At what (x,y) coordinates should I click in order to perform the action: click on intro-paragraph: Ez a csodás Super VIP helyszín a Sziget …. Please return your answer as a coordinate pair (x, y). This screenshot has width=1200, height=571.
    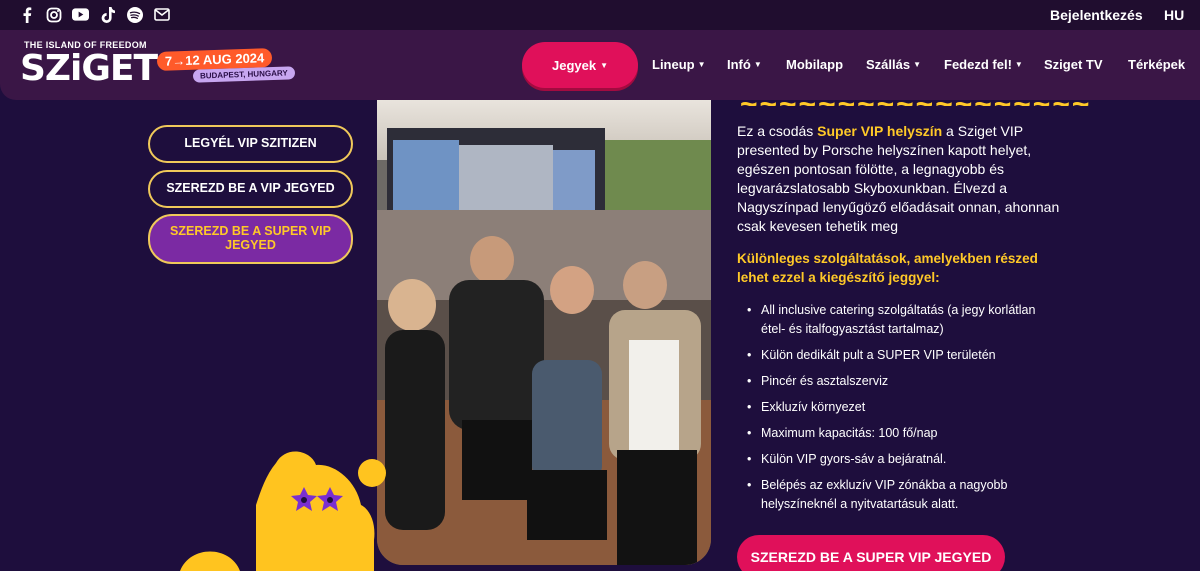
    Looking at the image, I should click on (899, 179).